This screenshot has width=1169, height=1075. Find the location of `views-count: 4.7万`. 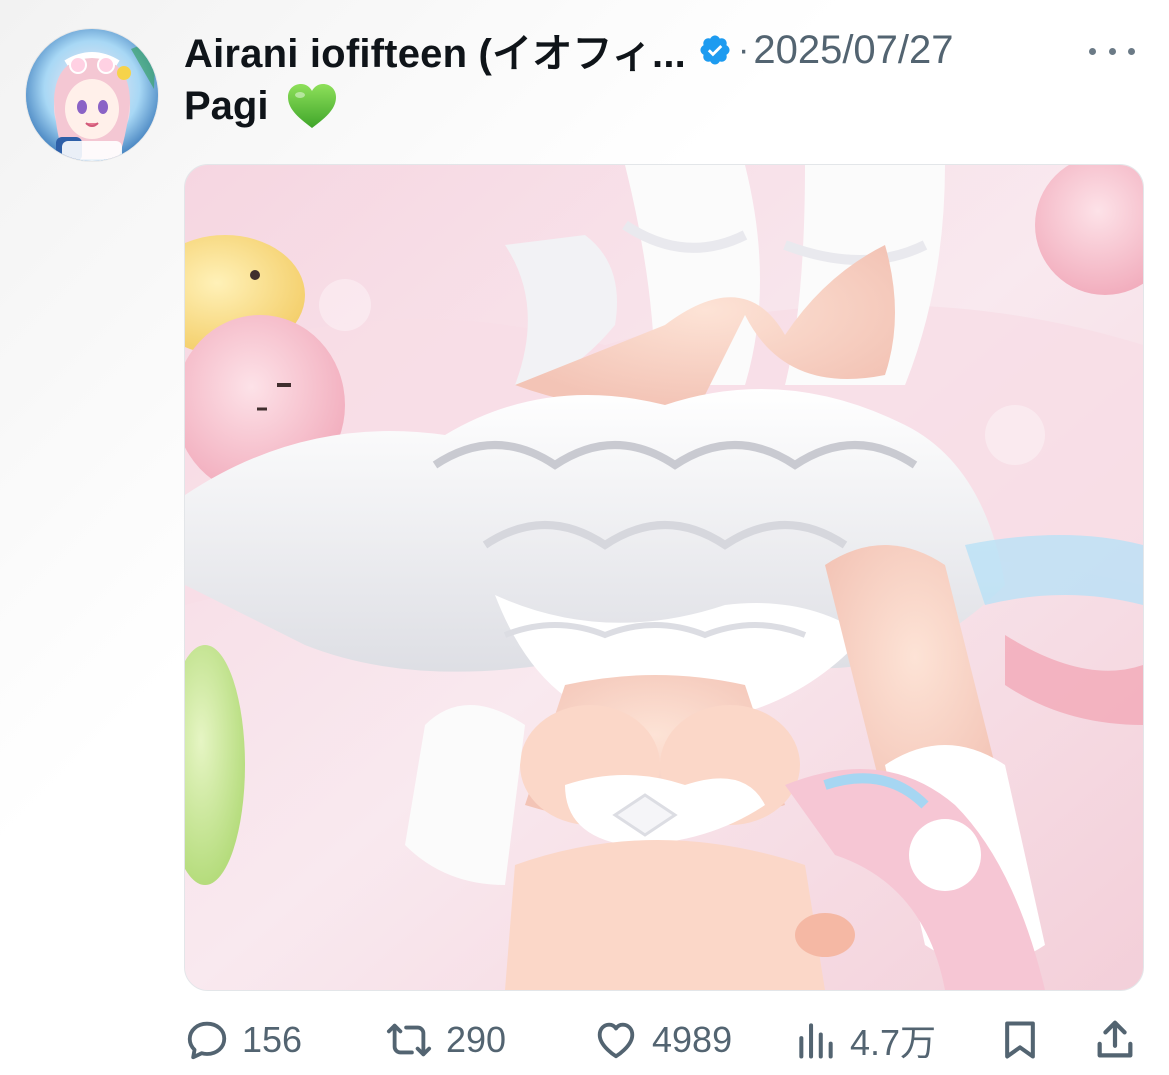

views-count: 4.7万 is located at coordinates (893, 1042).